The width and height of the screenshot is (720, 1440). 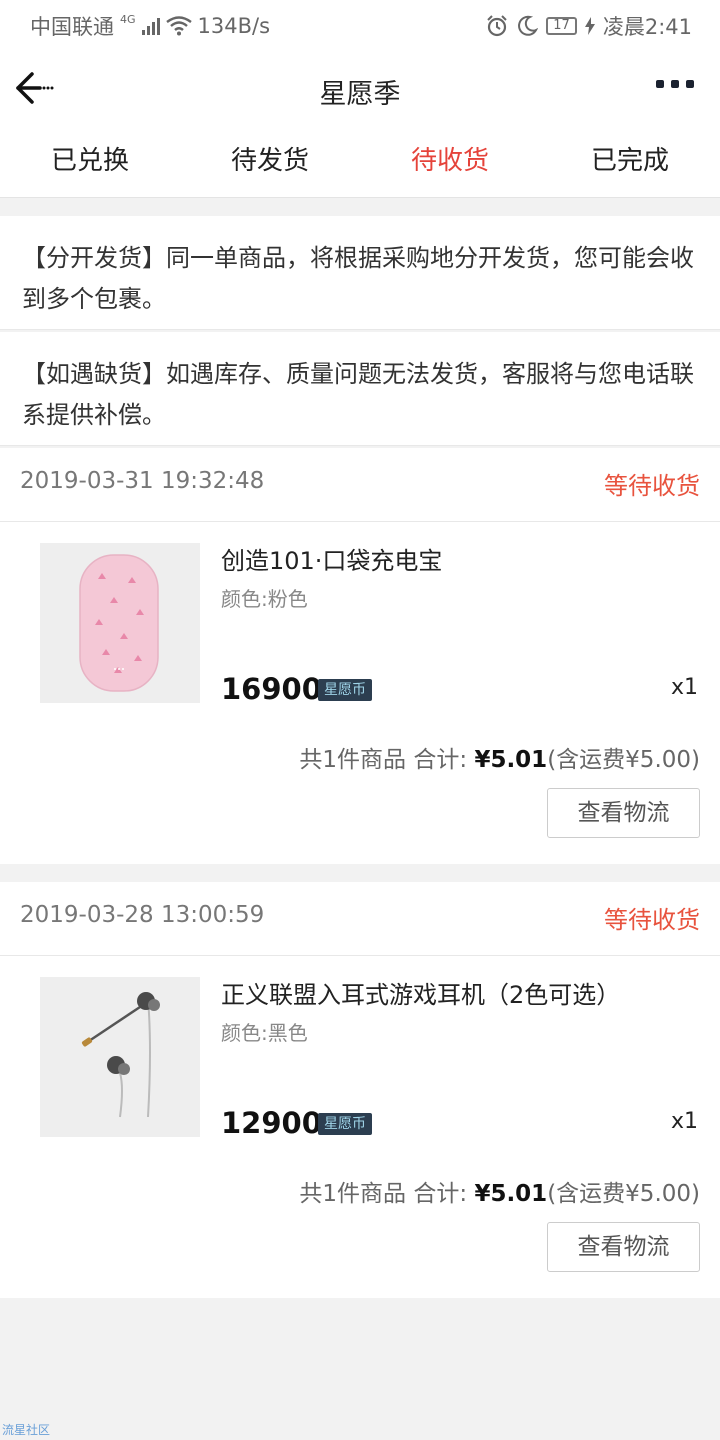 What do you see at coordinates (331, 558) in the screenshot?
I see `product-name: 创造101·口袋充电宝` at bounding box center [331, 558].